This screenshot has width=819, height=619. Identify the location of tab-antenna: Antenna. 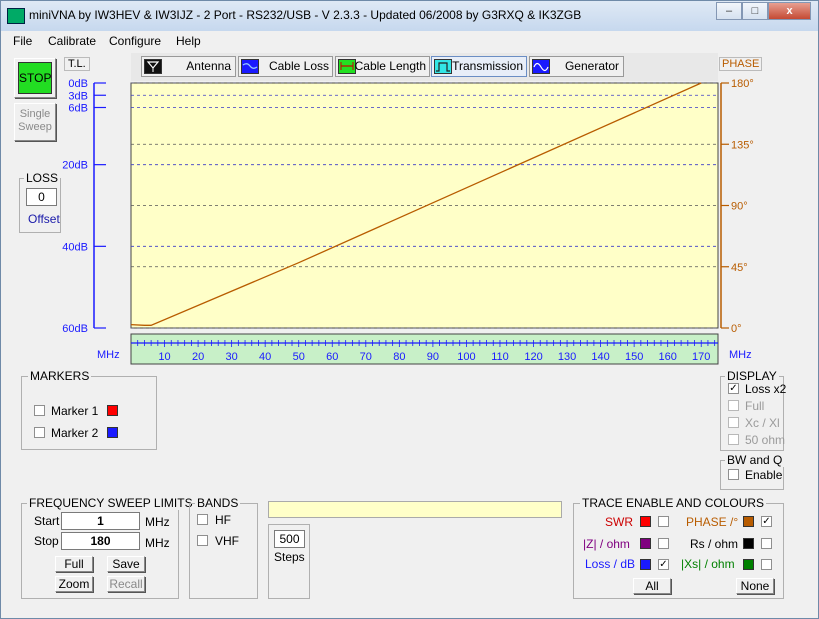
(188, 66).